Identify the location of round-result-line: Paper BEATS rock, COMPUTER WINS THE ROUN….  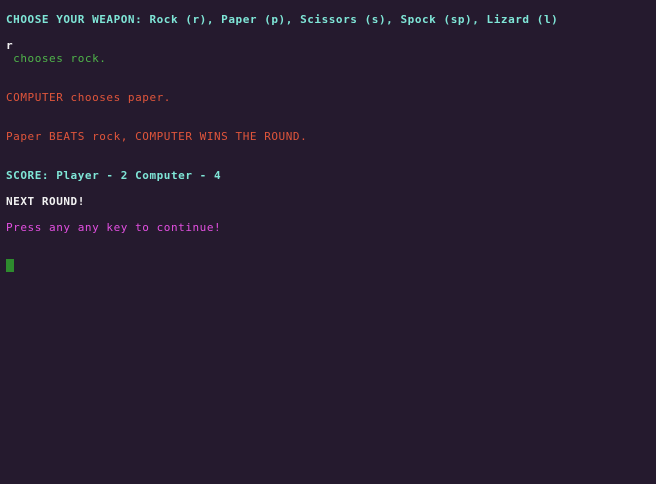
(157, 136).